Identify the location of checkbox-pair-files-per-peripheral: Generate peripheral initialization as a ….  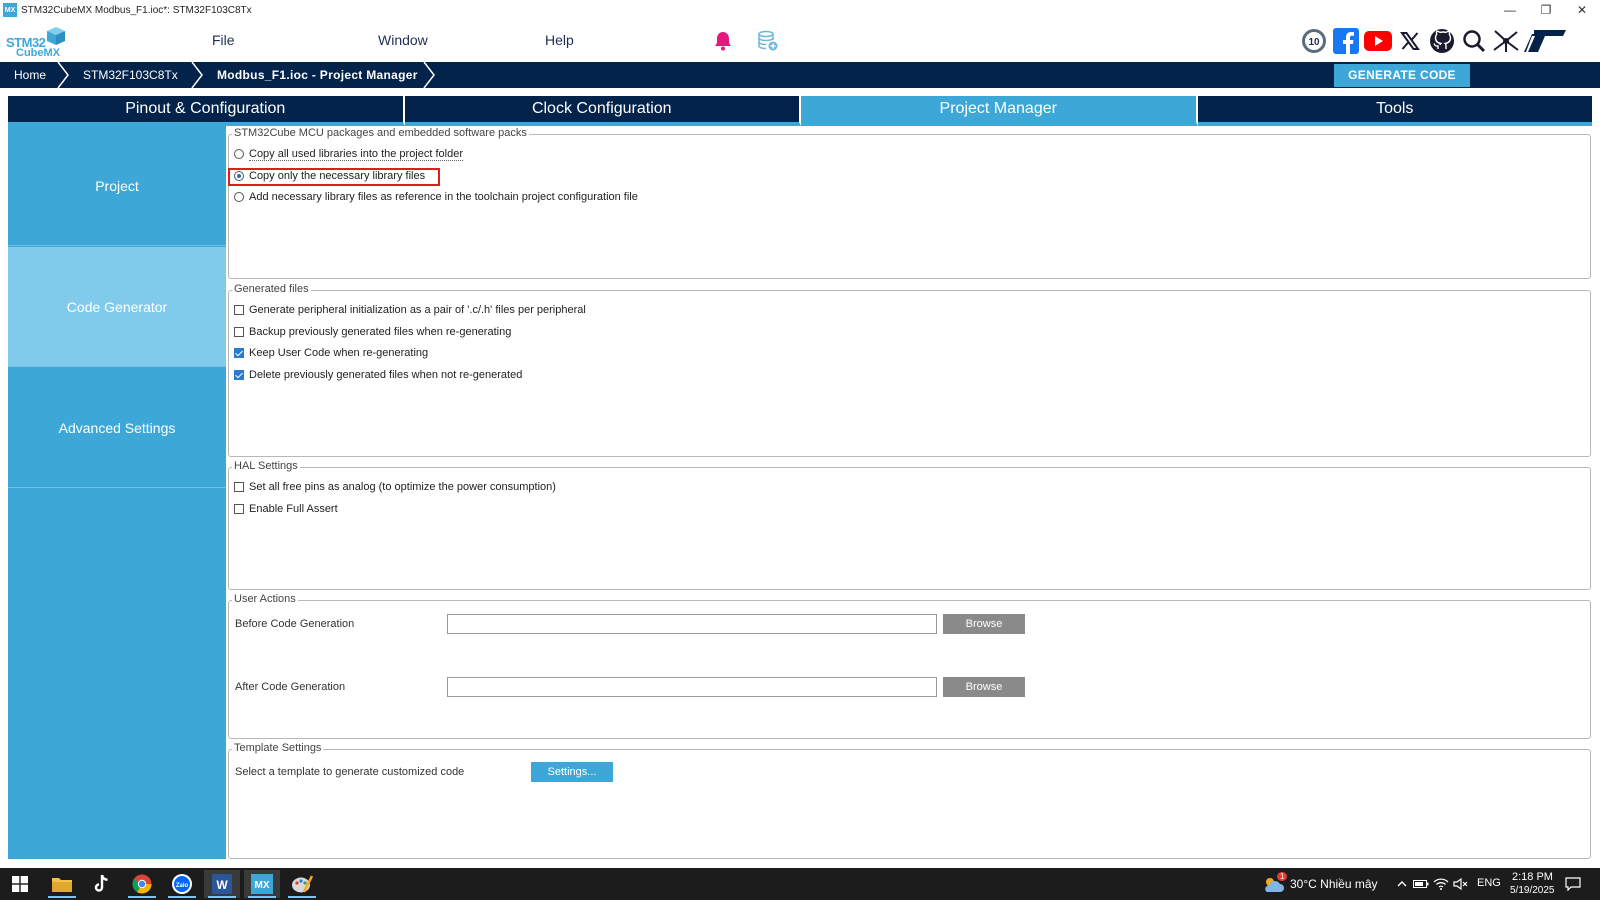
(410, 310).